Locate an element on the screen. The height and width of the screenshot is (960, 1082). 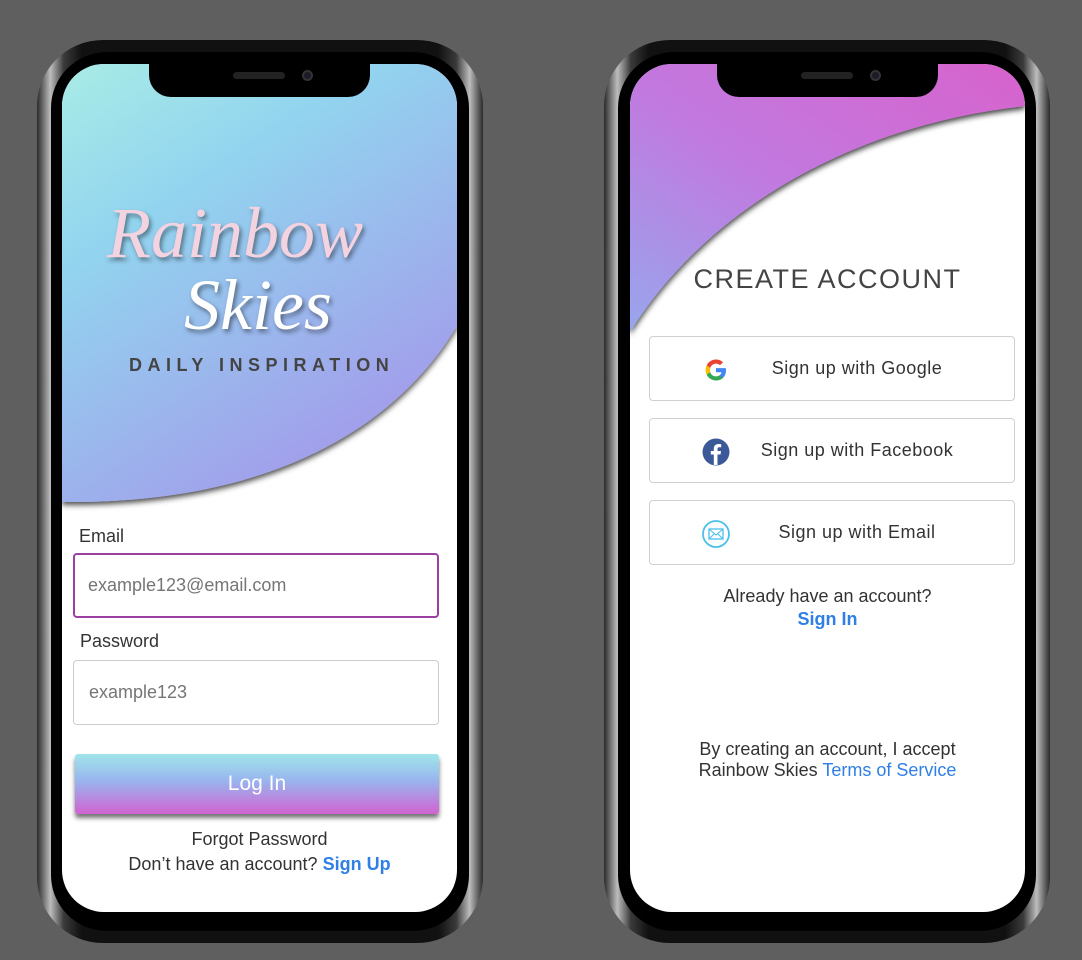
signup-prompt-text: Don’t have an account? is located at coordinates (223, 864).